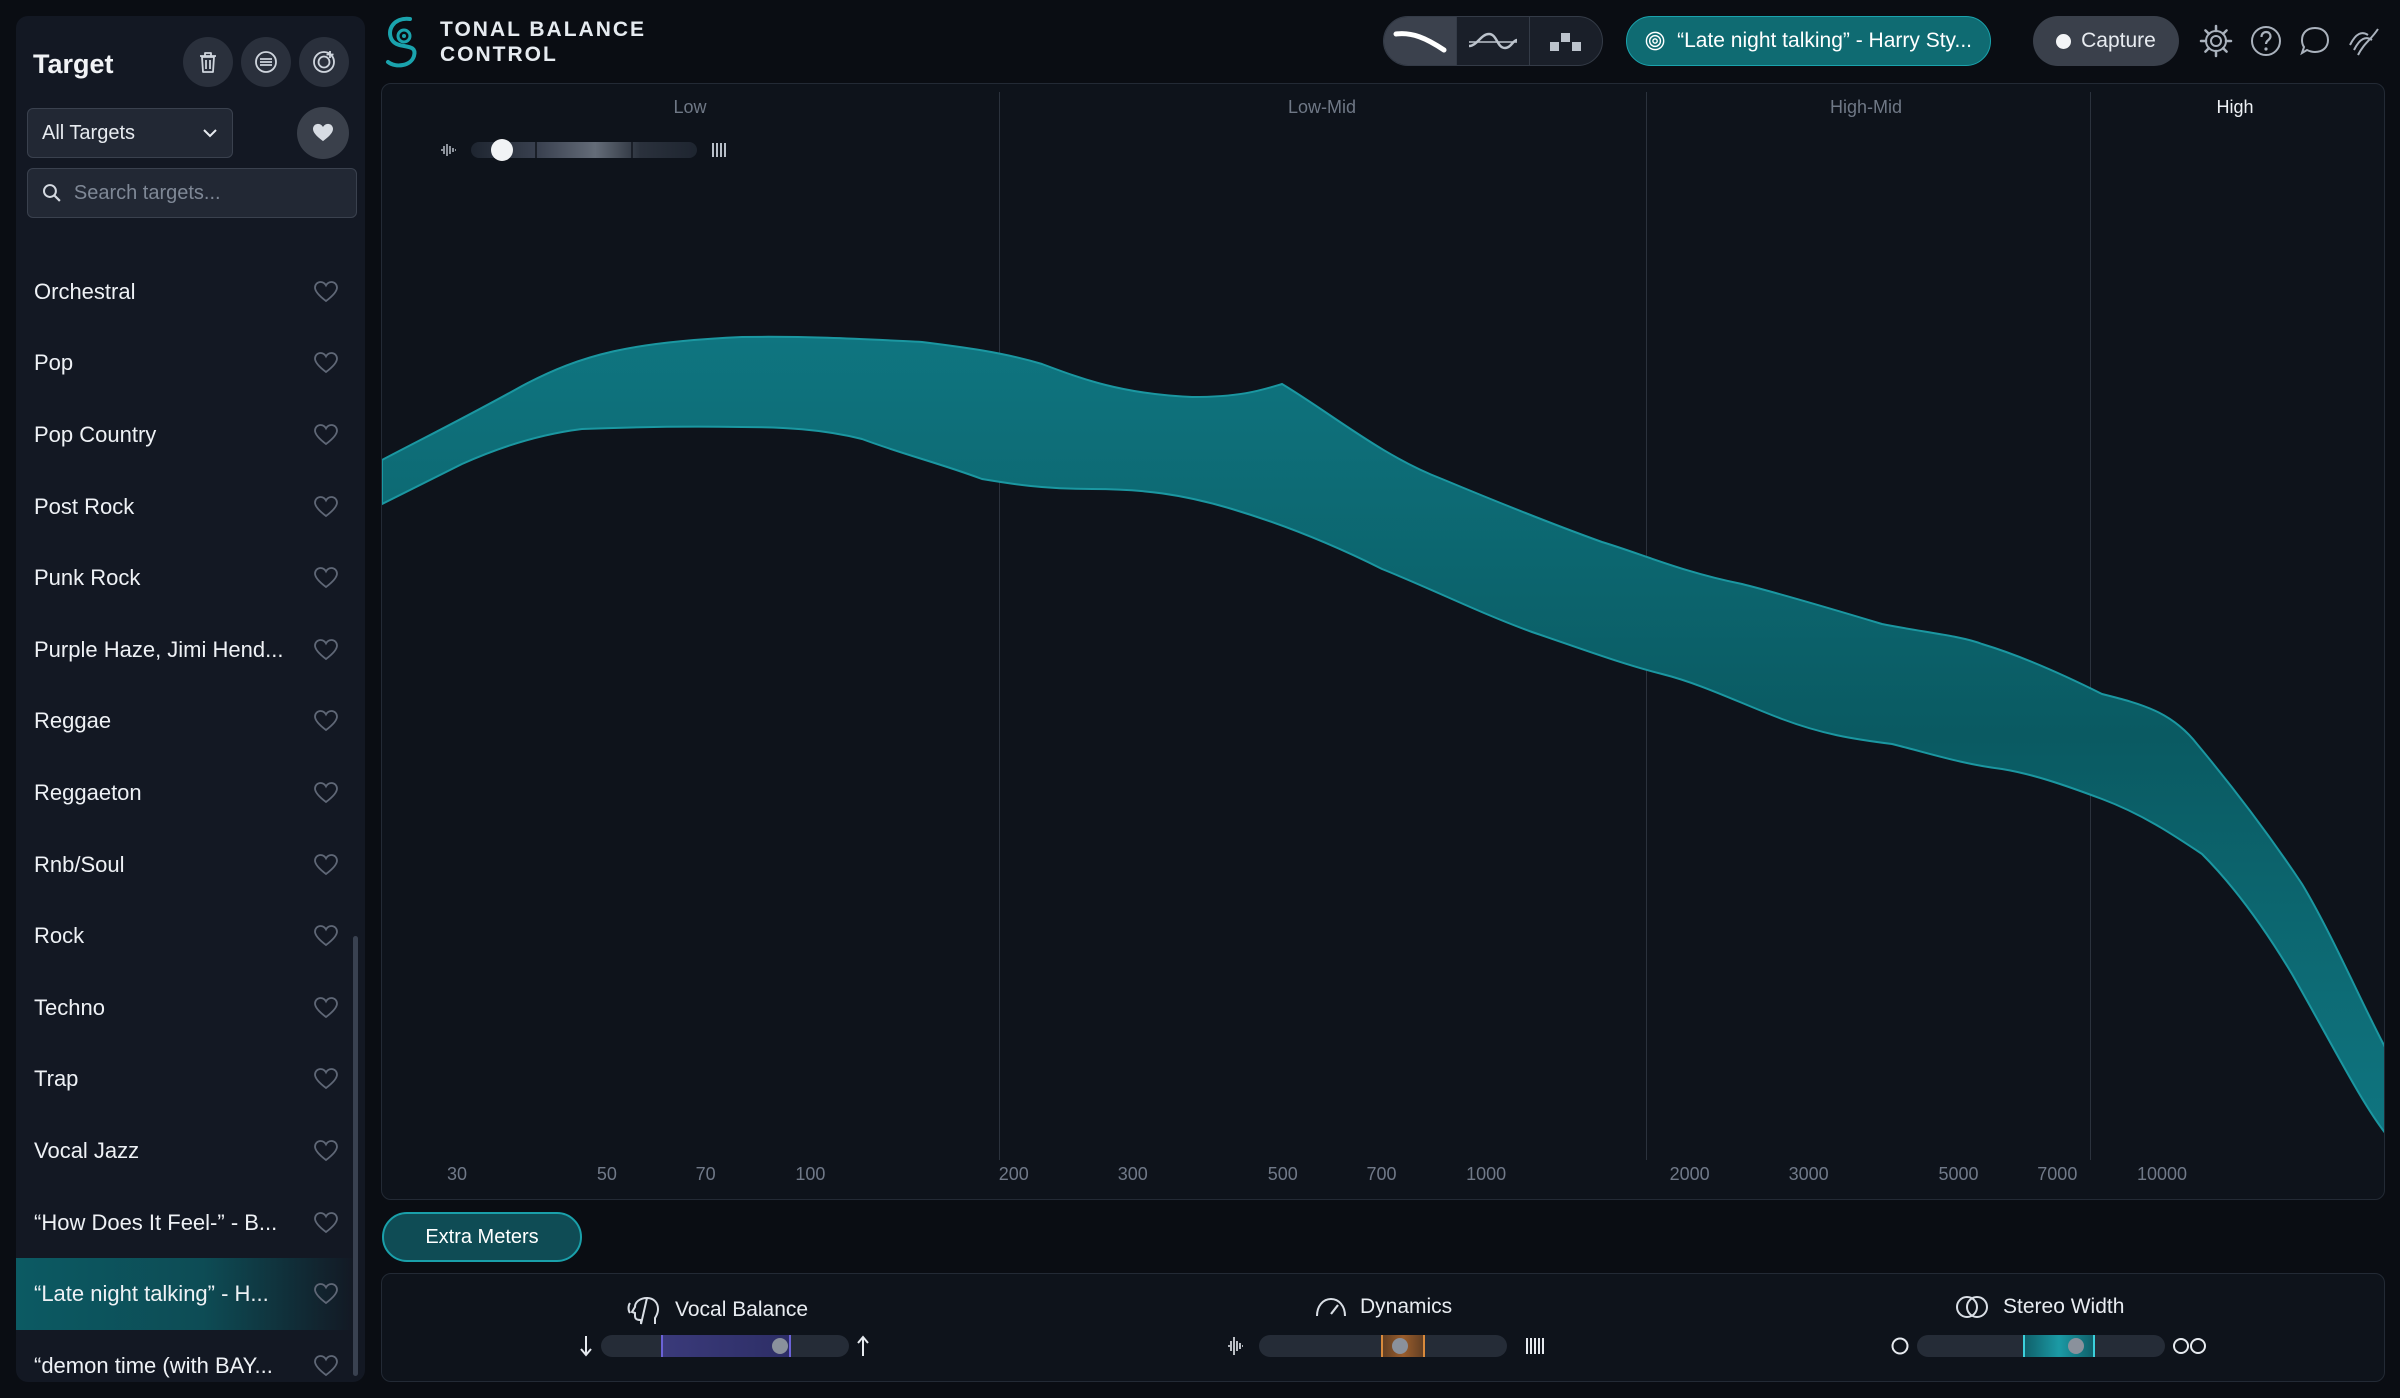 The image size is (2400, 1398). Describe the element at coordinates (1013, 1174) in the screenshot. I see `frequency-tick-label: 200` at that location.